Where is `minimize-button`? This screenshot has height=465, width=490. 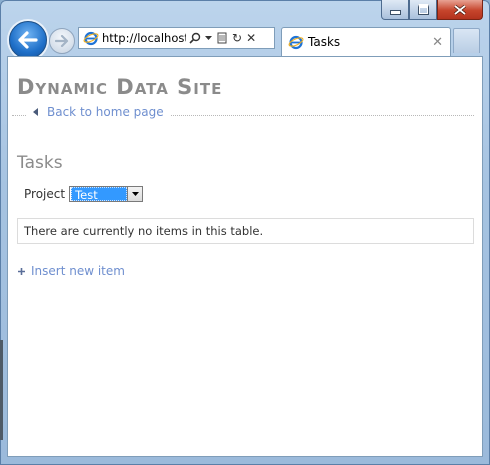 minimize-button is located at coordinates (395, 10).